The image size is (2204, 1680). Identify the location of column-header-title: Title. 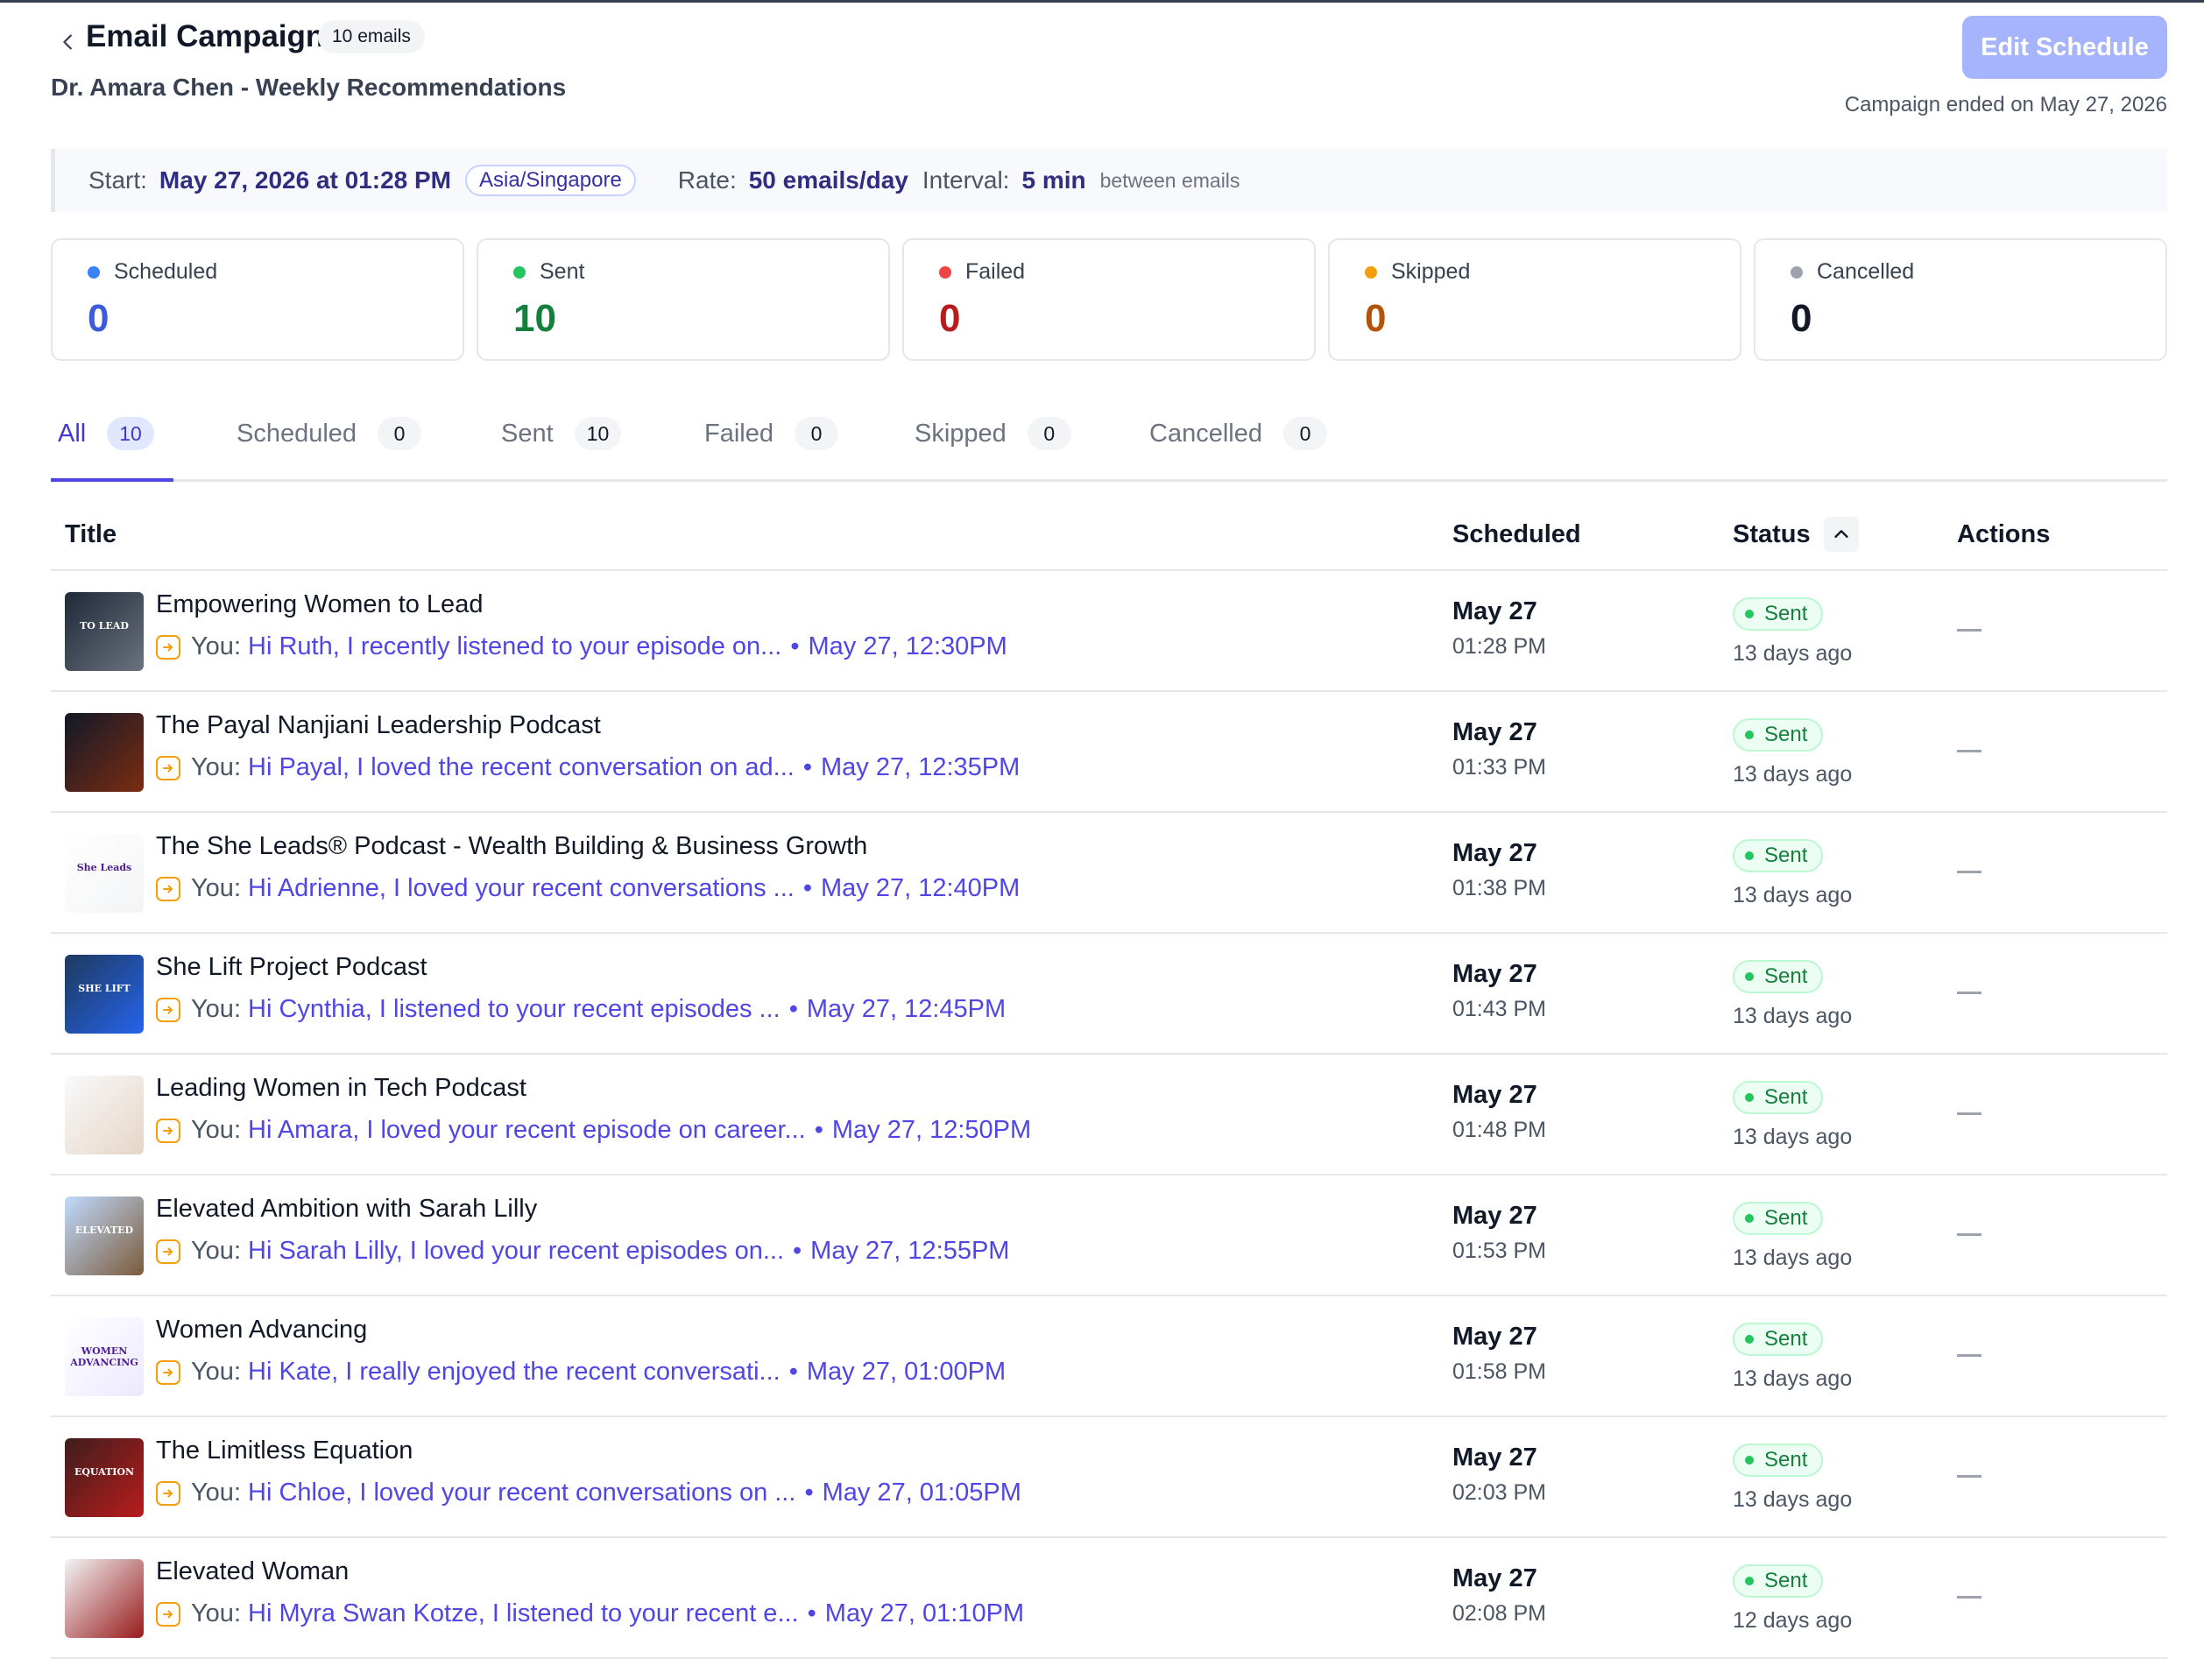
(91, 534).